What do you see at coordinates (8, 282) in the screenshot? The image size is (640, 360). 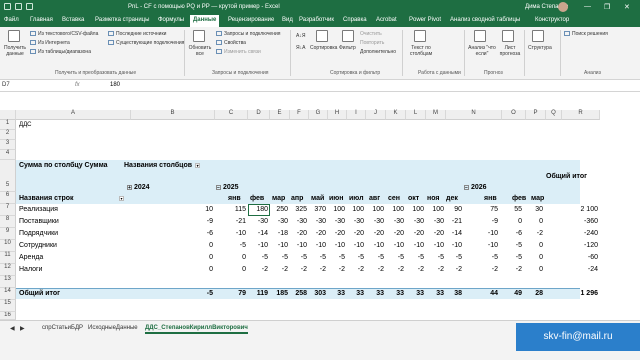 I see `row-header: 13` at bounding box center [8, 282].